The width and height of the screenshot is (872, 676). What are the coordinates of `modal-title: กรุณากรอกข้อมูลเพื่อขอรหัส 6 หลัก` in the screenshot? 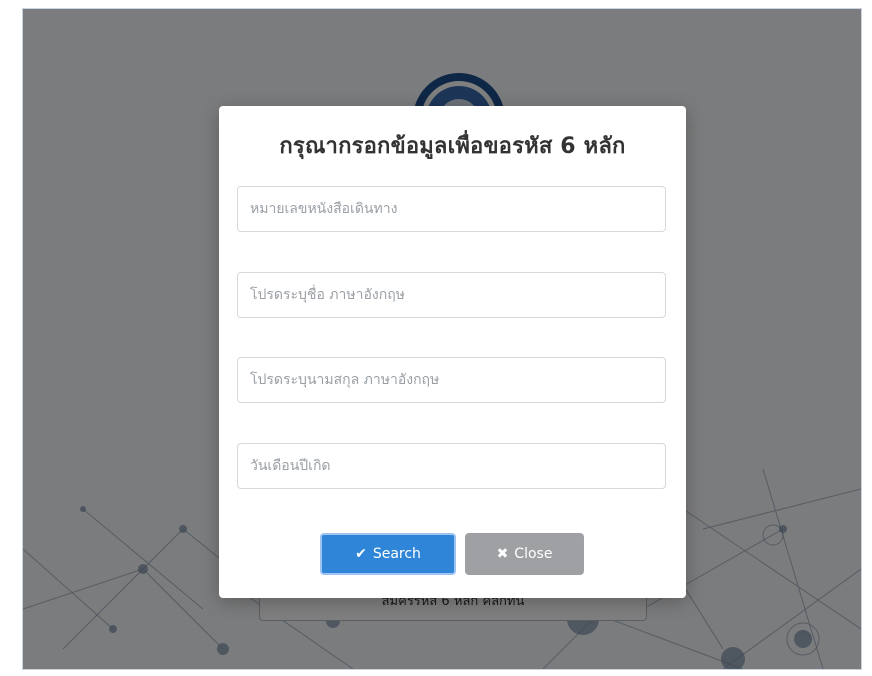 It's located at (452, 146).